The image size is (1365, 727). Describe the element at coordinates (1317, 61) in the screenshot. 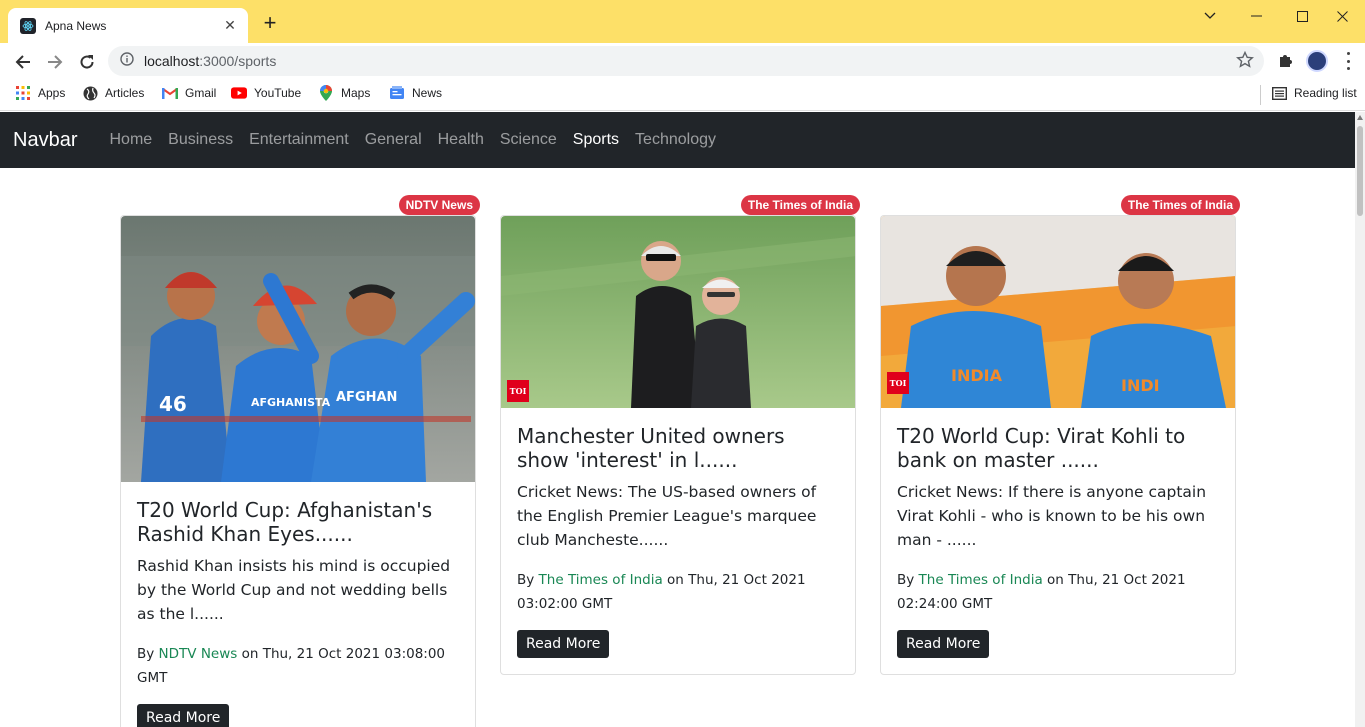

I see `profile-avatar` at that location.